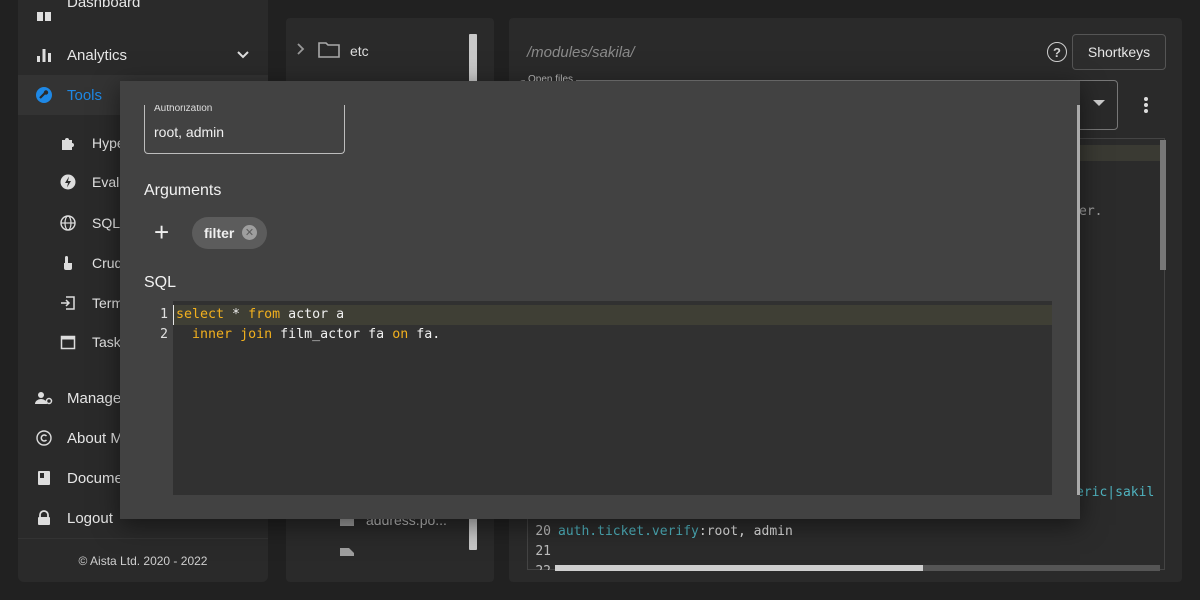 The width and height of the screenshot is (1200, 600). What do you see at coordinates (68, 263) in the screenshot?
I see `touch-icon` at bounding box center [68, 263].